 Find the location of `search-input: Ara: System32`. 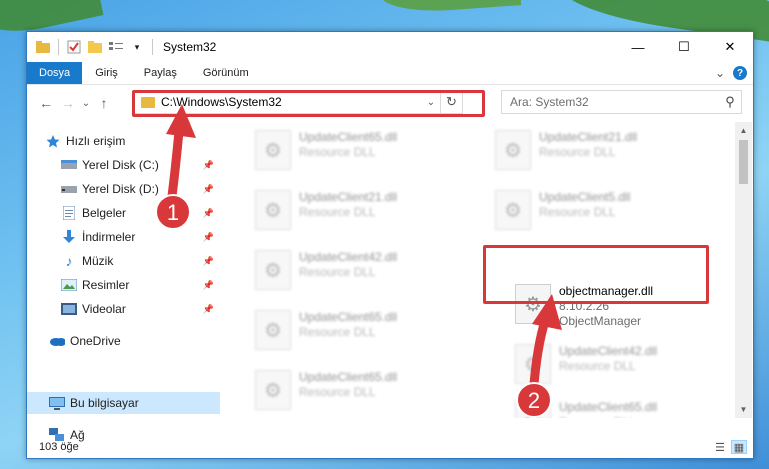

search-input: Ara: System32 is located at coordinates (614, 102).